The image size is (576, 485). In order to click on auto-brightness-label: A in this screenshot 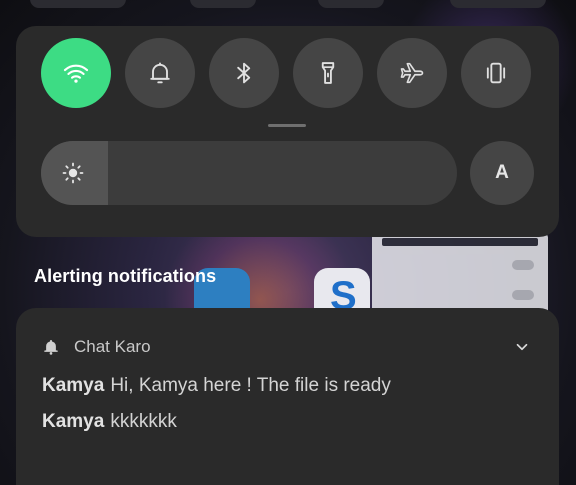, I will do `click(502, 172)`.